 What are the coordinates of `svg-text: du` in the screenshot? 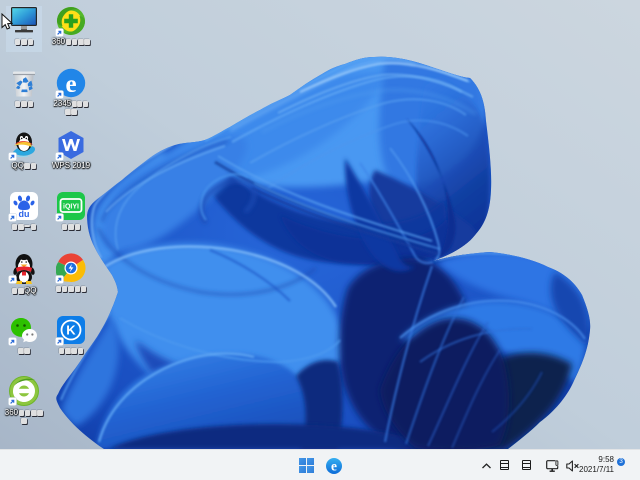 It's located at (24, 214).